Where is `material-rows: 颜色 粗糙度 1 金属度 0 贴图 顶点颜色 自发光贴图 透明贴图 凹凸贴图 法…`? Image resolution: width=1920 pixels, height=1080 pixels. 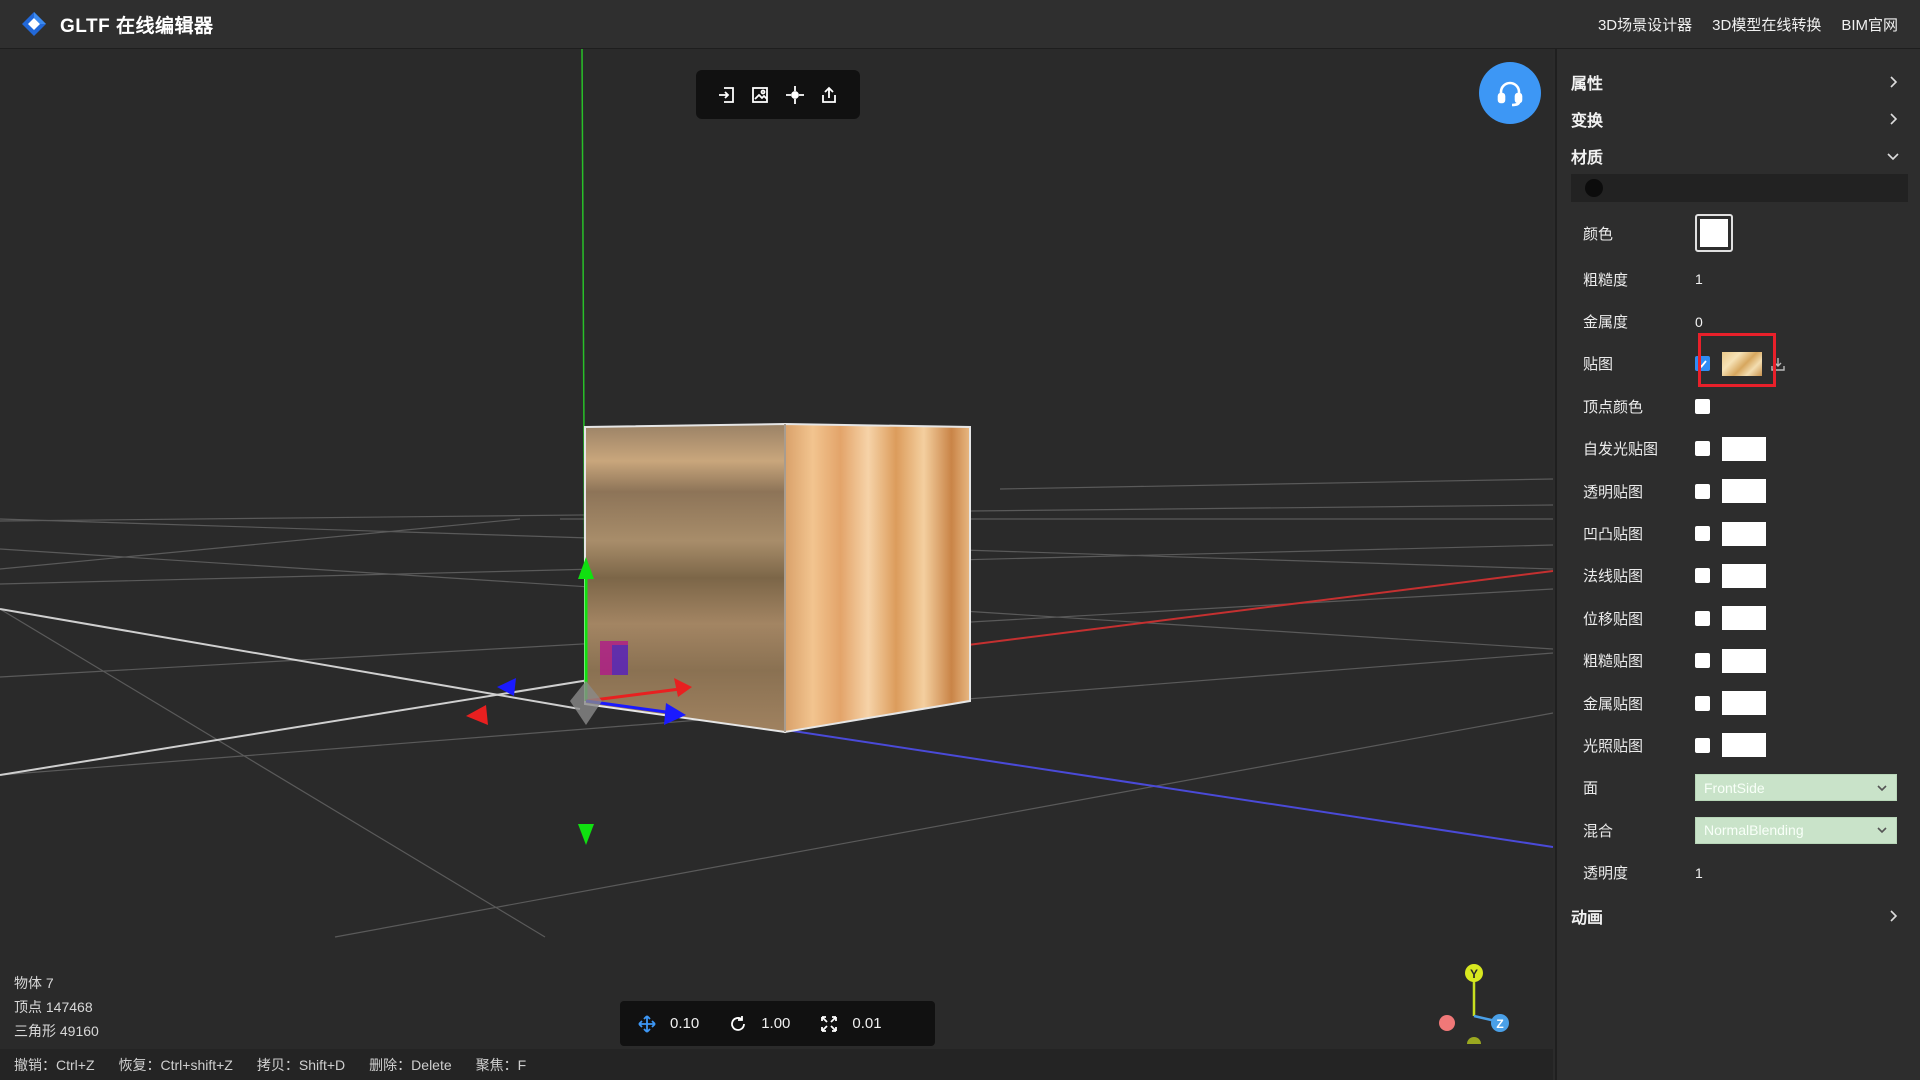 material-rows: 颜色 粗糙度 1 金属度 0 贴图 顶点颜色 自发光贴图 透明贴图 凹凸贴图 法… is located at coordinates (1738, 548).